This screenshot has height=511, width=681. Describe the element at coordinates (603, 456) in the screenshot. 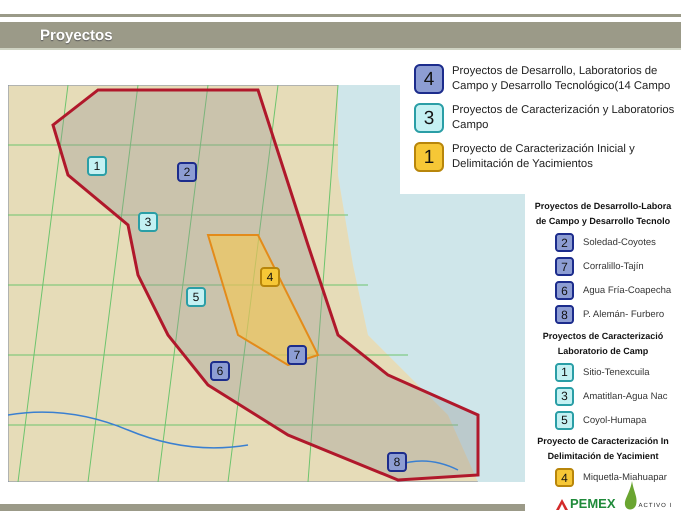

I see `group-heading: Delimitación de Yacimient` at that location.